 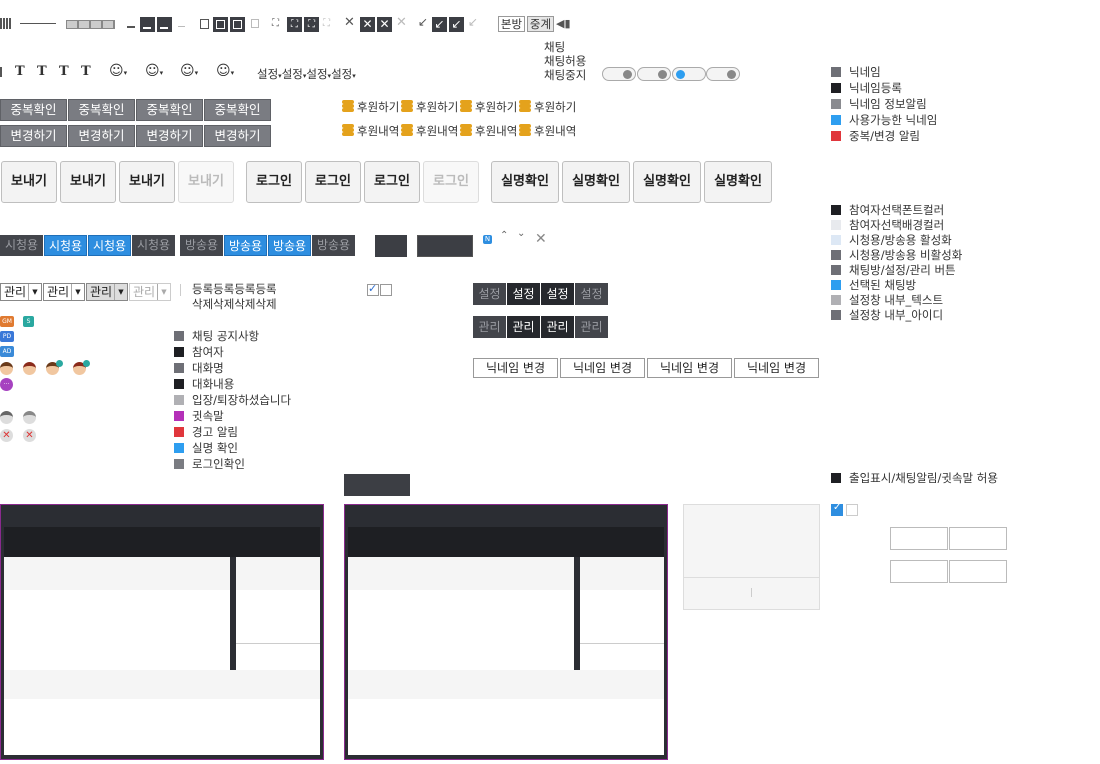 I want to click on font-button-4: T, so click(x=86, y=71).